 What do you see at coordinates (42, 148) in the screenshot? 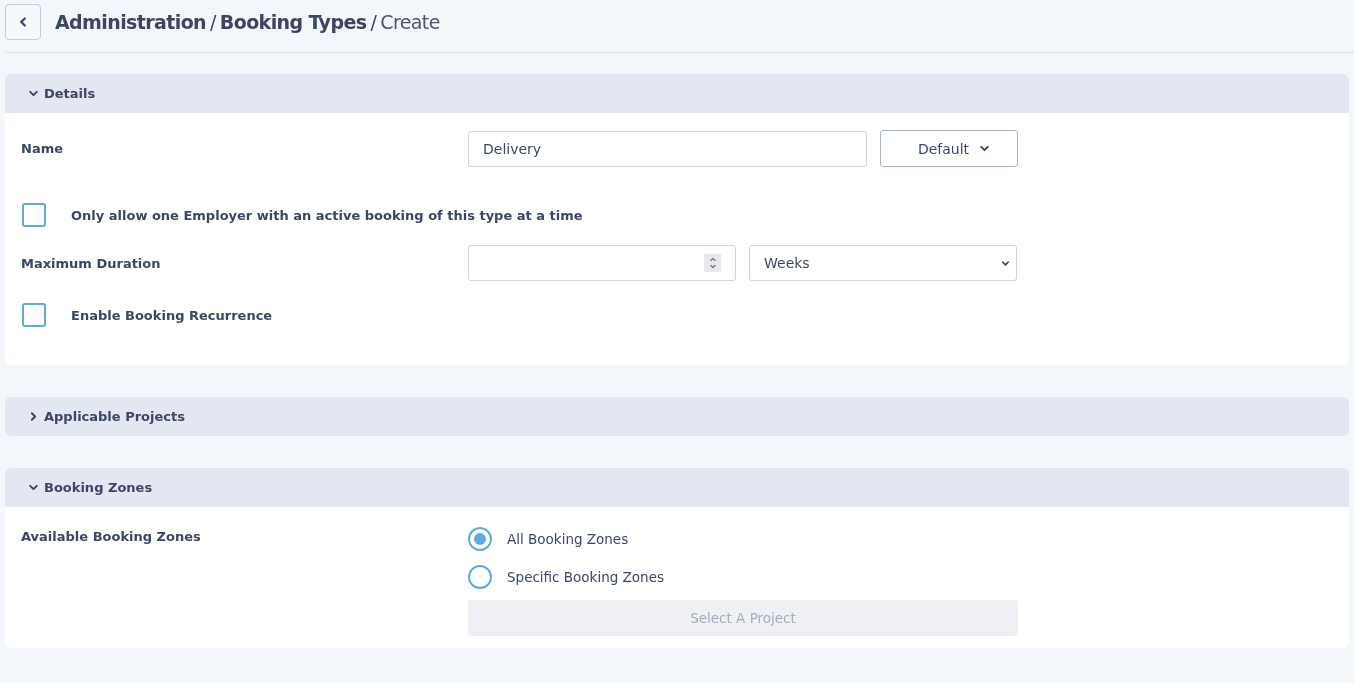
I see `field-label: Name` at bounding box center [42, 148].